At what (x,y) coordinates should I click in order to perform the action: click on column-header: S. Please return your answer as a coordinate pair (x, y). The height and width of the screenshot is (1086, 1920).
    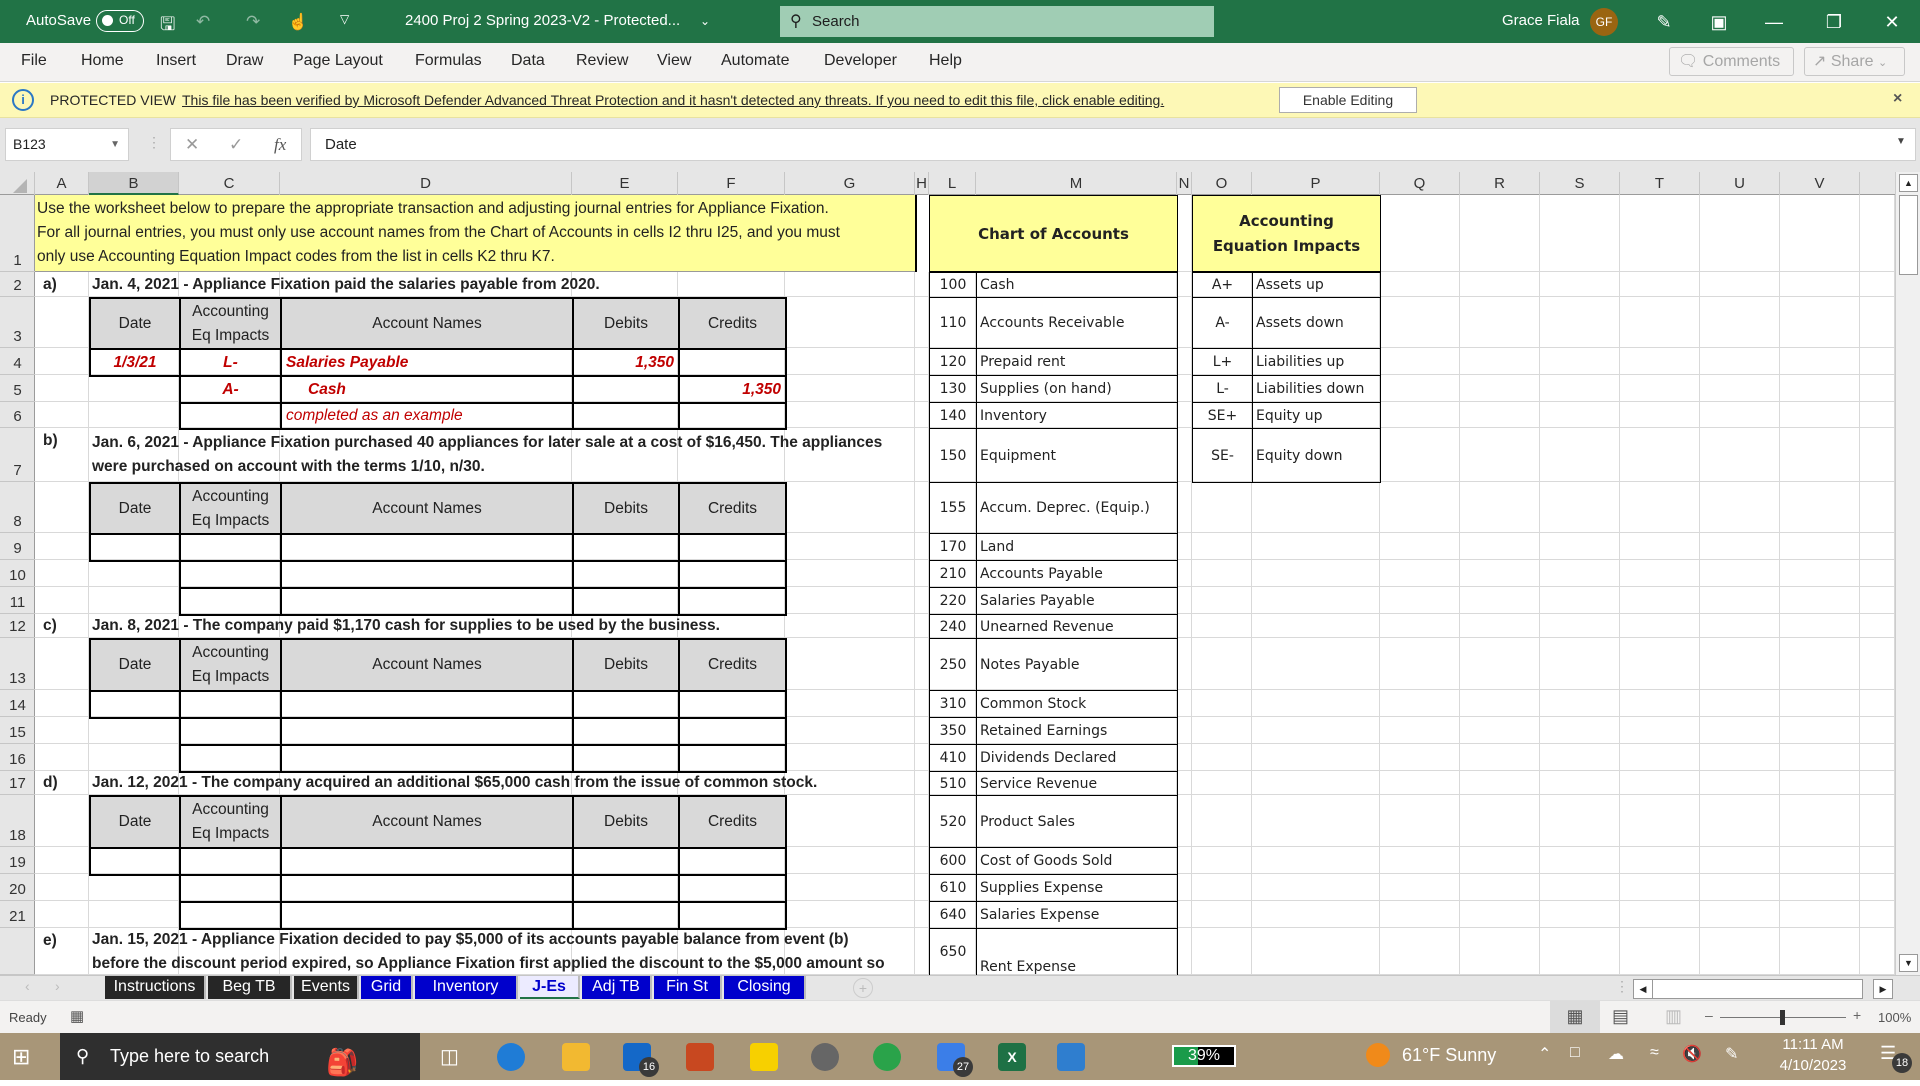
    Looking at the image, I should click on (1580, 183).